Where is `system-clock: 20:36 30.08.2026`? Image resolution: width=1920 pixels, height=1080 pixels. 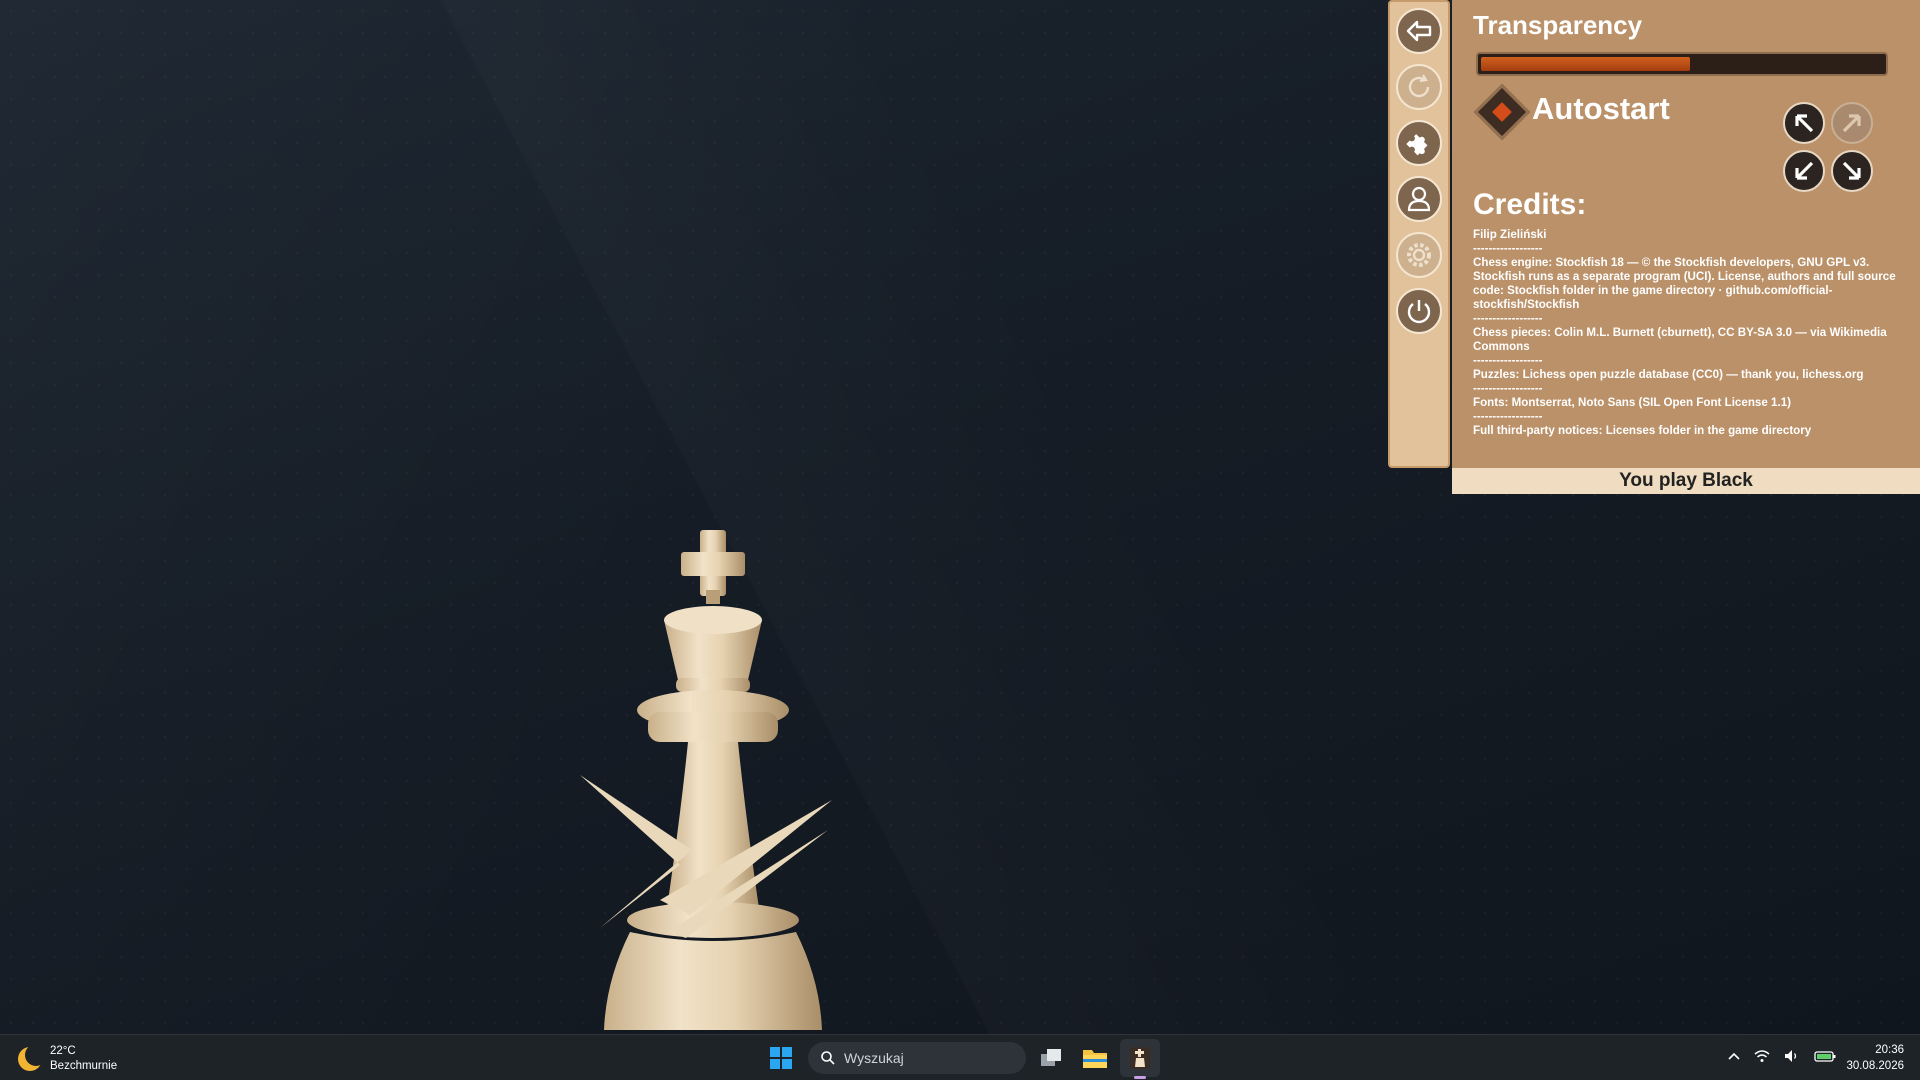 system-clock: 20:36 30.08.2026 is located at coordinates (1871, 1058).